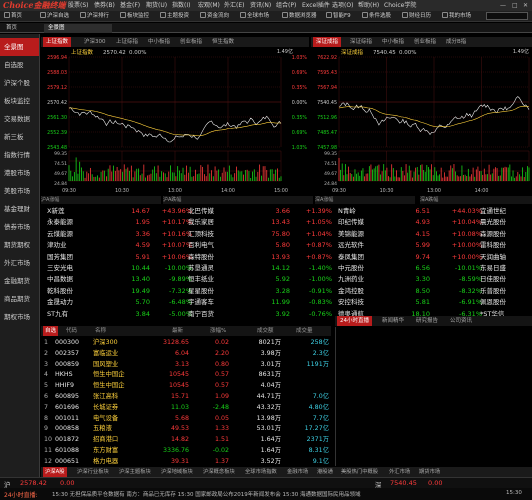 This screenshot has height=500, width=532. What do you see at coordinates (60, 222) in the screenshot?
I see `rank-stock-name: 永泰能源` at bounding box center [60, 222].